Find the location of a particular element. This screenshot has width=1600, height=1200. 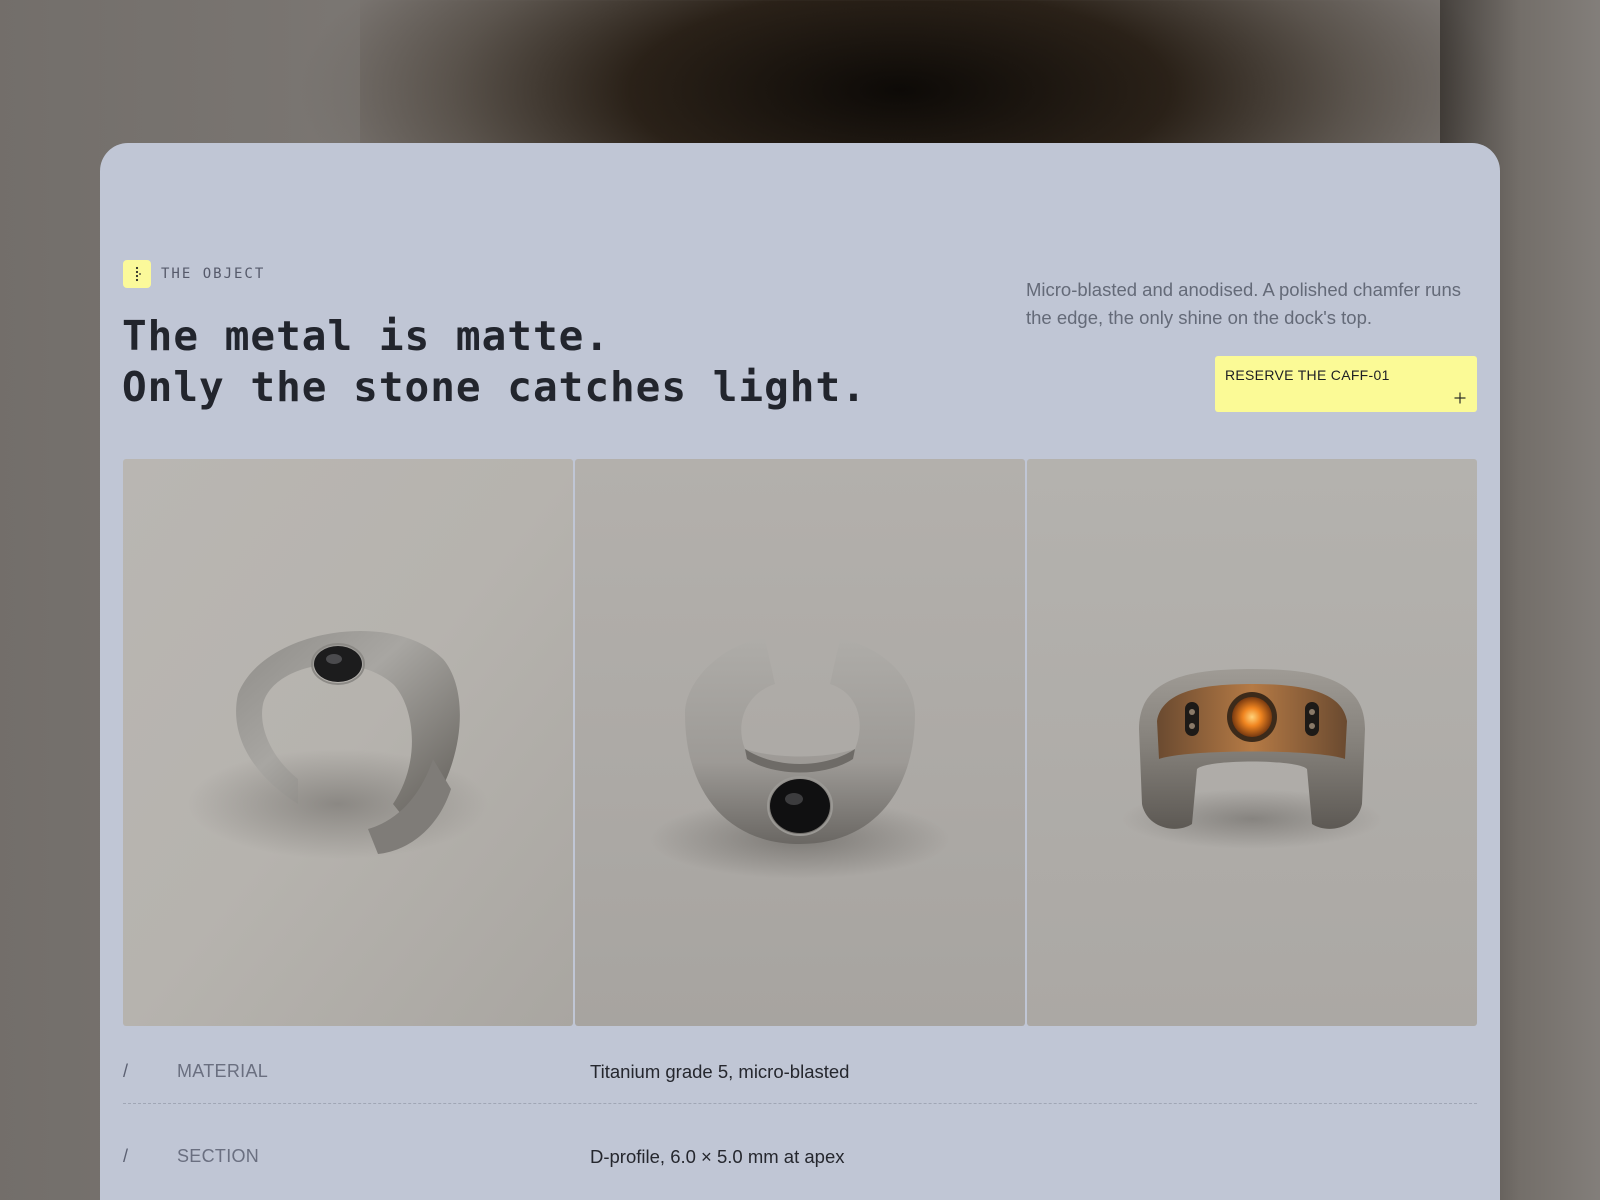

section-eyebrow: THE OBJECT is located at coordinates (194, 274).